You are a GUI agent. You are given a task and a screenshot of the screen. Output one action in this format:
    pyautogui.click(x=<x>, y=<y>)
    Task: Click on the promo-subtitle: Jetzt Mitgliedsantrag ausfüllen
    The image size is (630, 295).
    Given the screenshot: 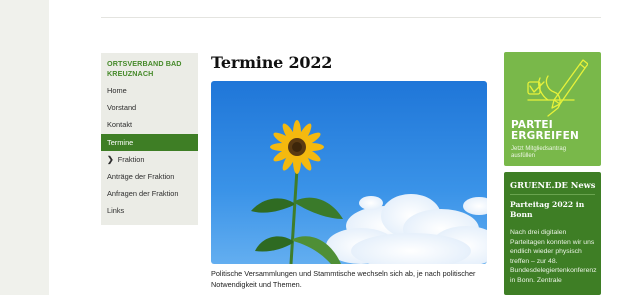 What is the action you would take?
    pyautogui.click(x=539, y=152)
    